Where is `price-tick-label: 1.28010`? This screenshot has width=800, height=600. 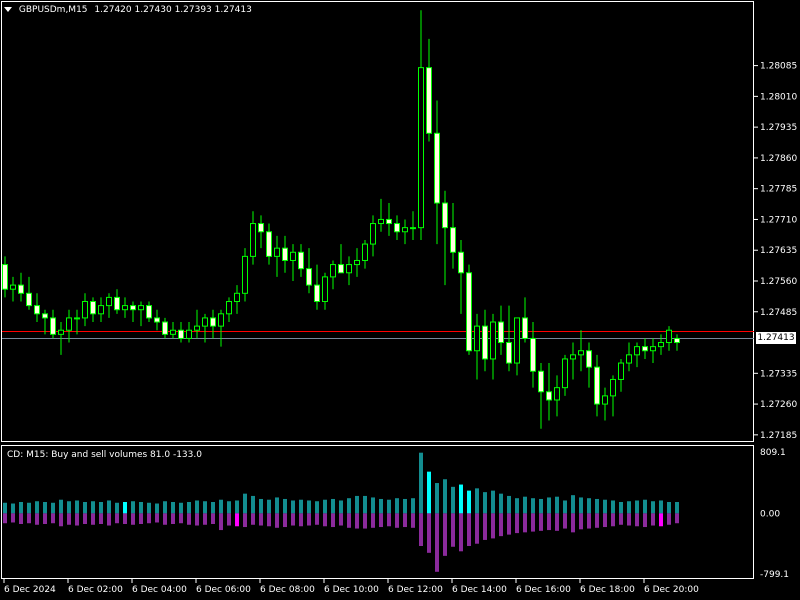 price-tick-label: 1.28010 is located at coordinates (778, 97).